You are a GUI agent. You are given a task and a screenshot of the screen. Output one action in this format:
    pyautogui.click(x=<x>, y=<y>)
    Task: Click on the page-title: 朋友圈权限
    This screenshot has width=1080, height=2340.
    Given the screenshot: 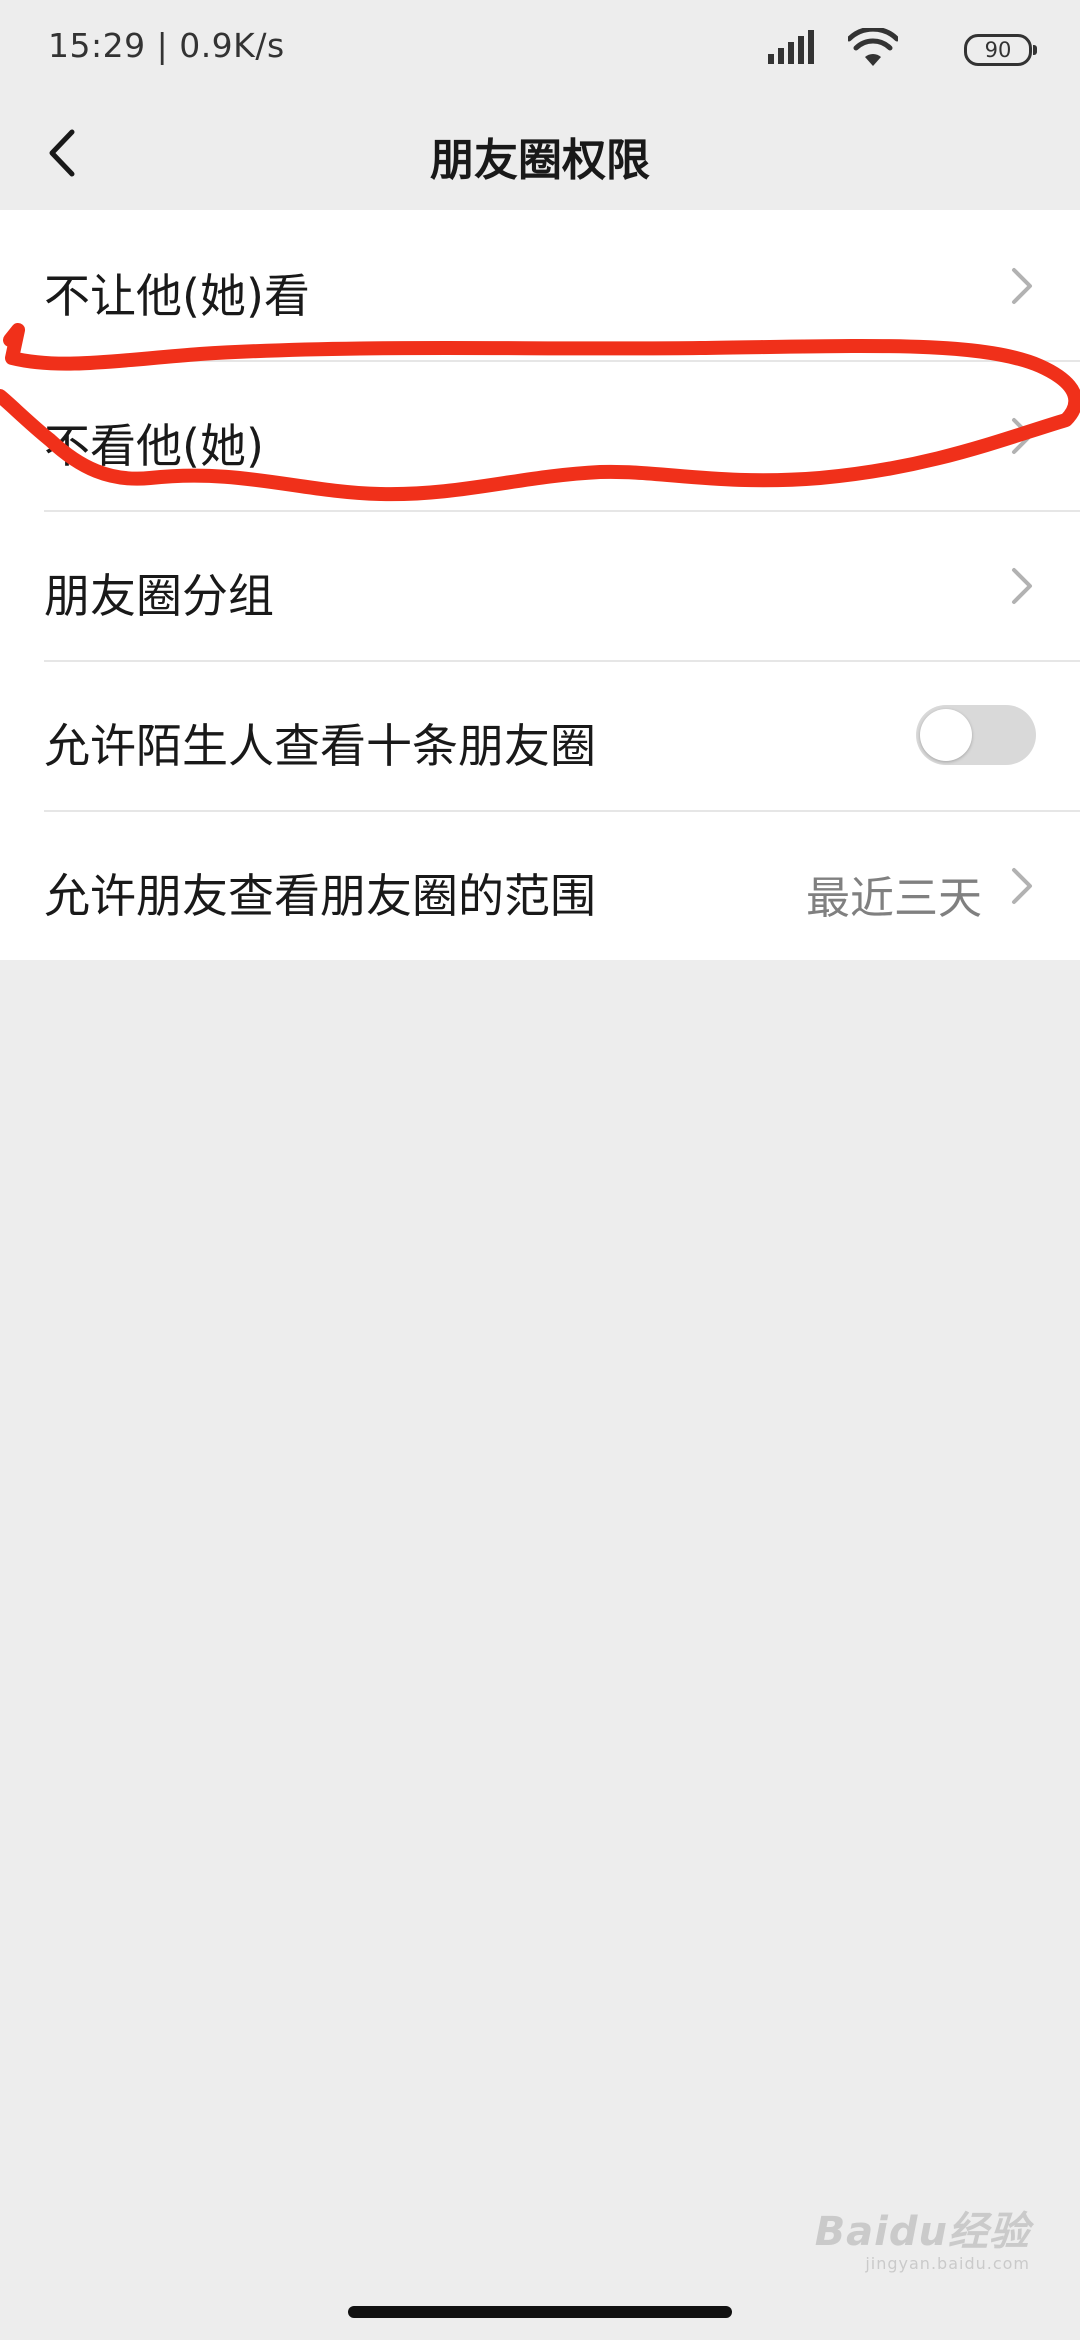 What is the action you would take?
    pyautogui.click(x=540, y=160)
    